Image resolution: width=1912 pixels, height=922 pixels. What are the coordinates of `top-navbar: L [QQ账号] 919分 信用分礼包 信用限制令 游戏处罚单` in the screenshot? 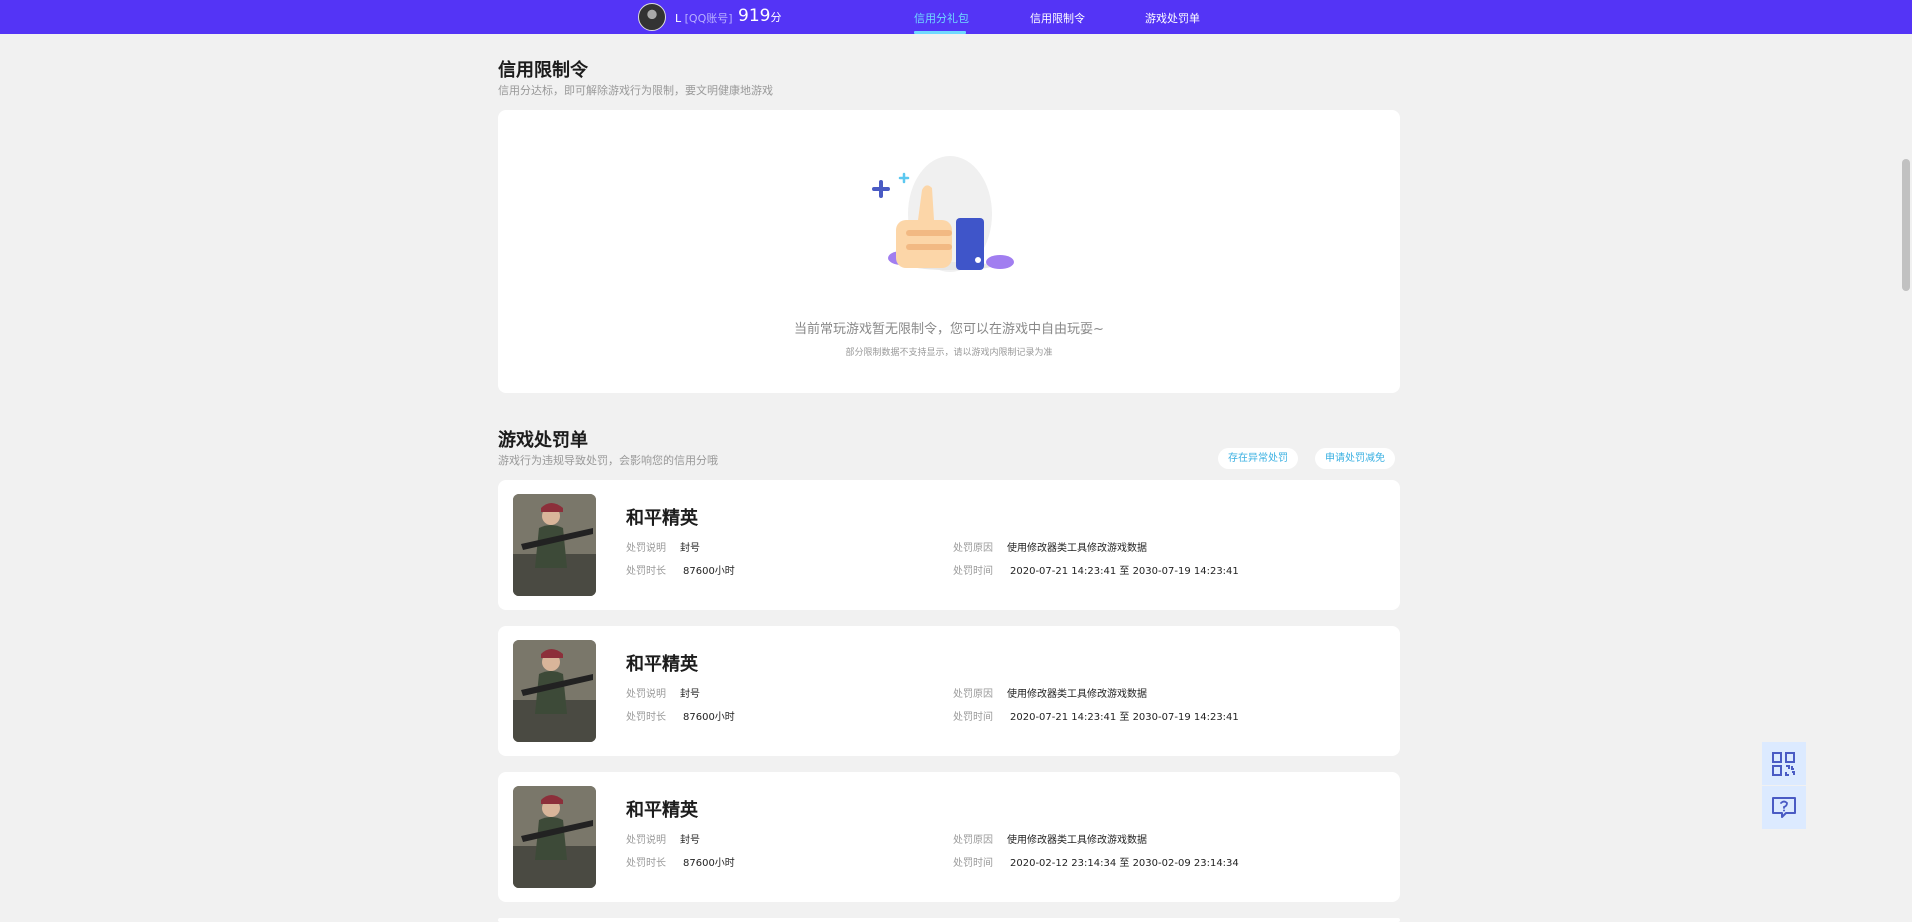 It's located at (956, 17).